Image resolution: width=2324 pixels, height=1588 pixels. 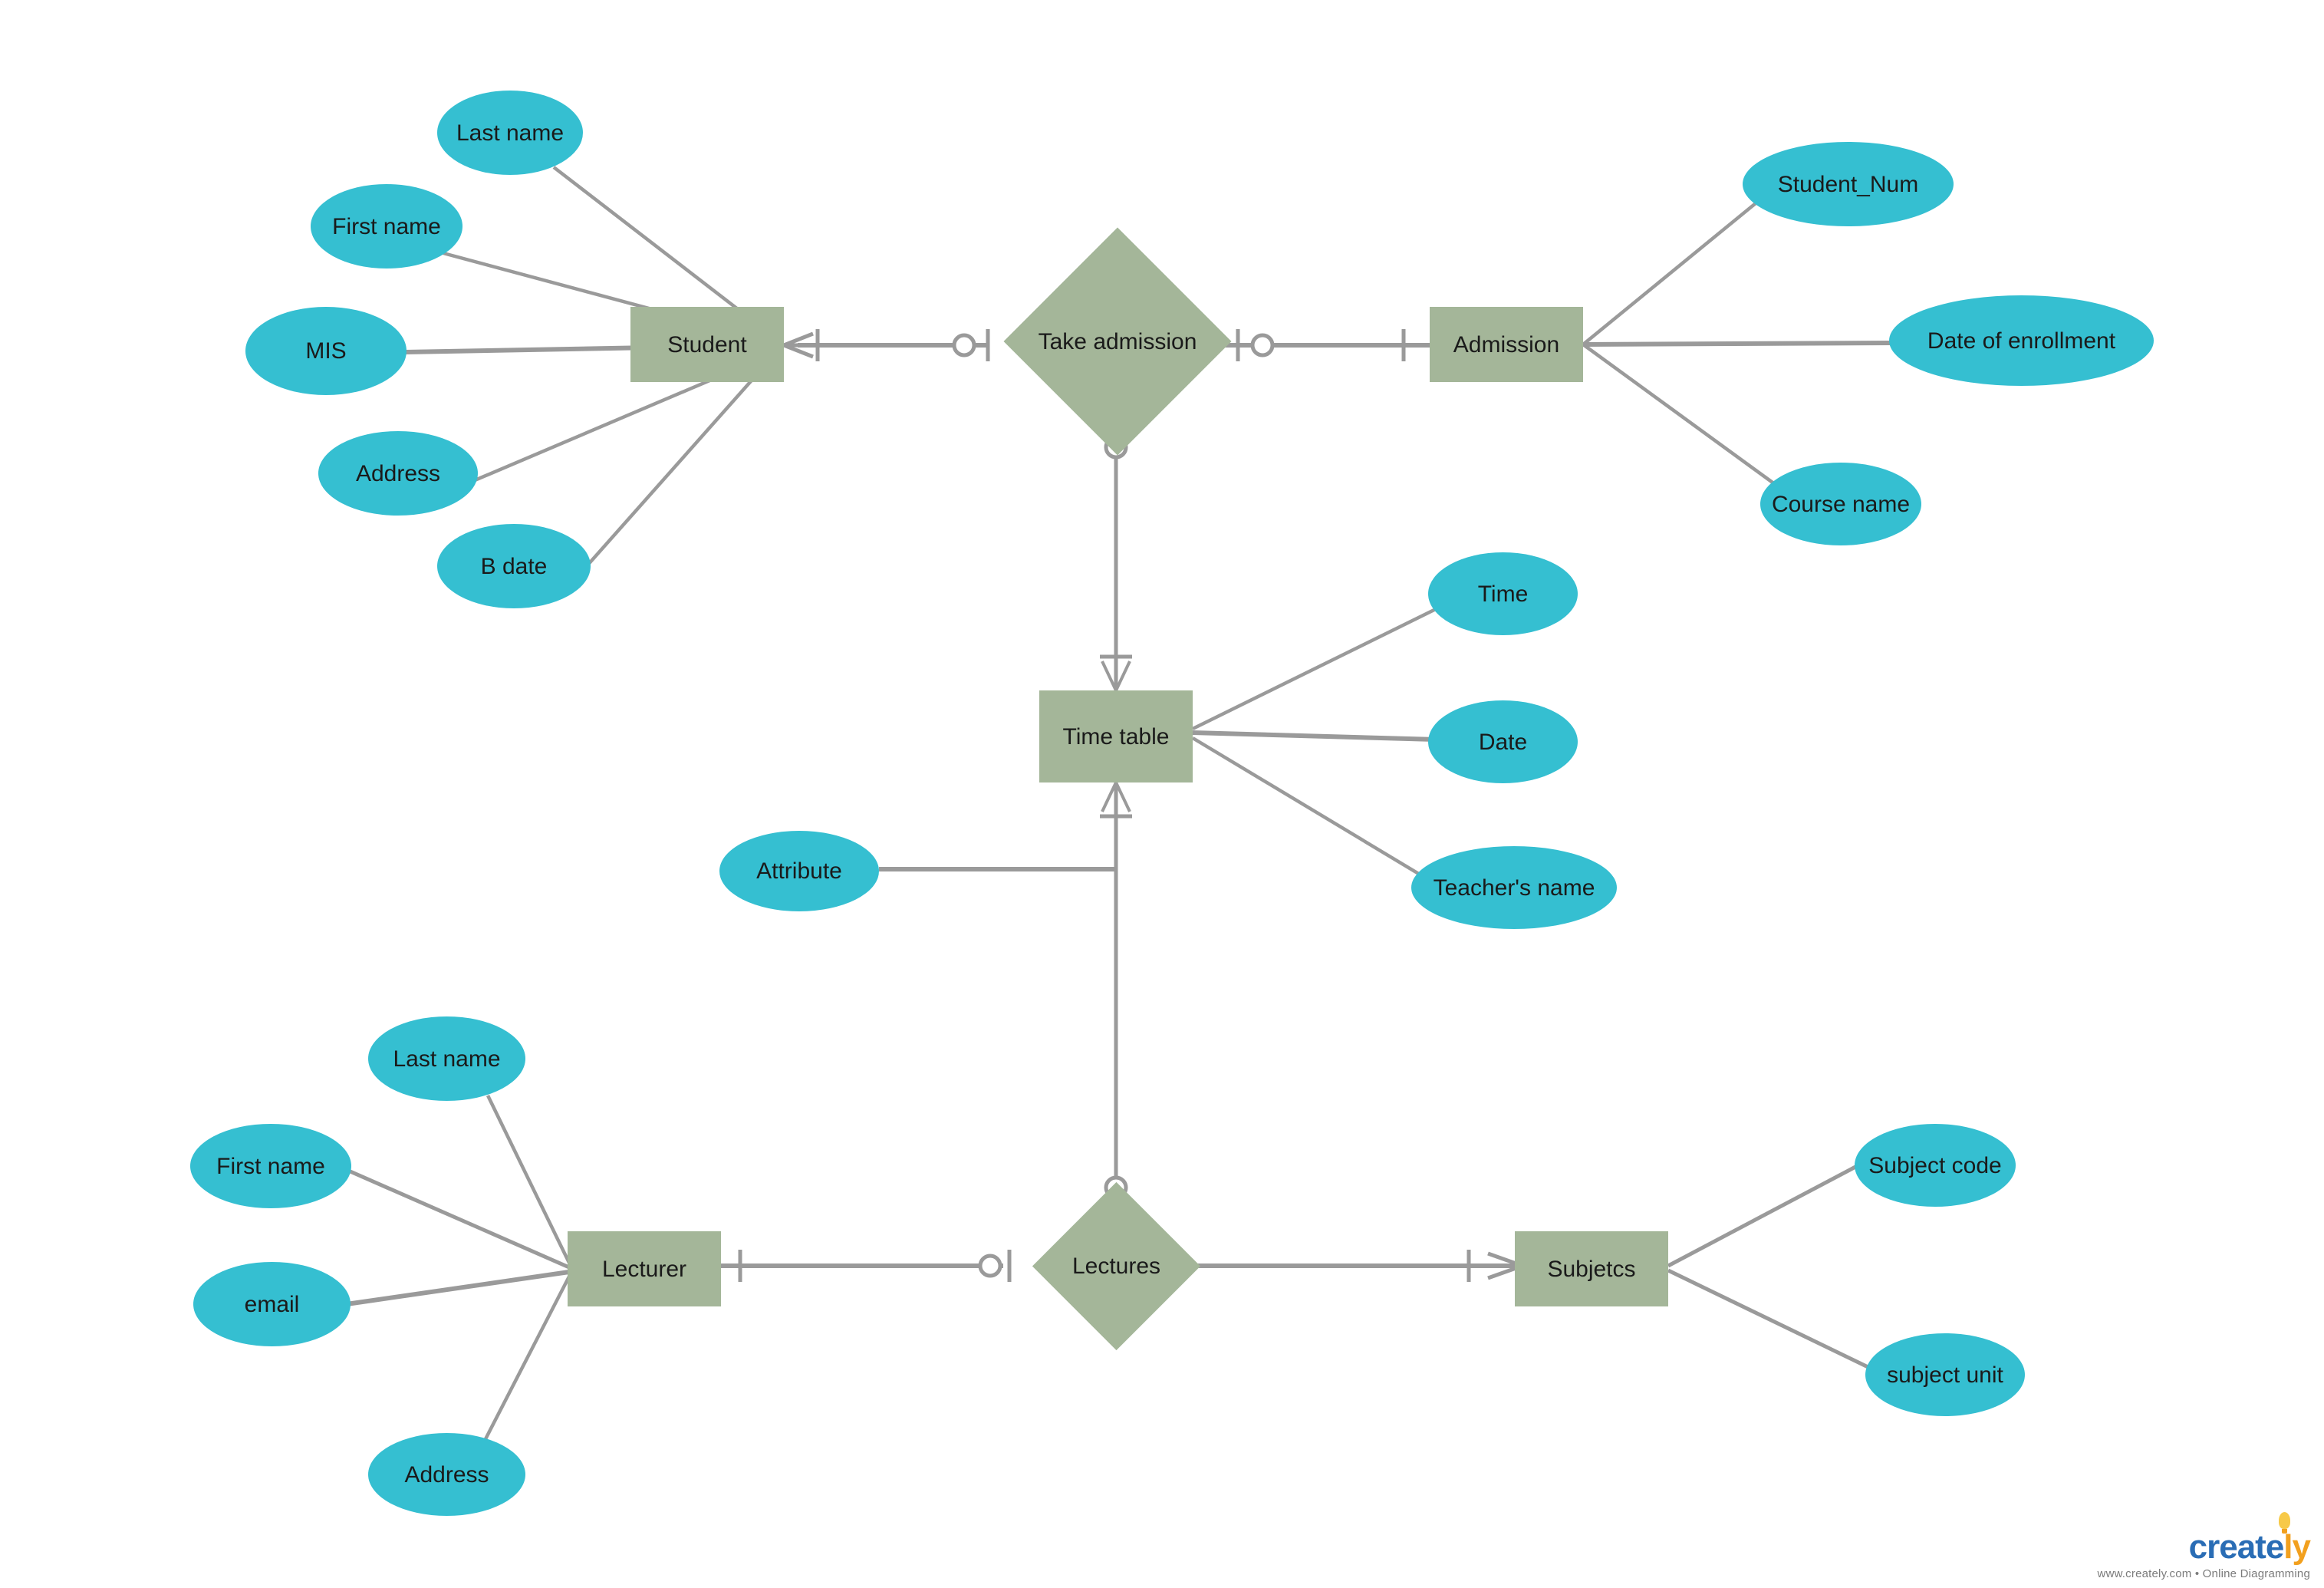 I want to click on relationship-take-admission: Take admission, so click(x=1117, y=341).